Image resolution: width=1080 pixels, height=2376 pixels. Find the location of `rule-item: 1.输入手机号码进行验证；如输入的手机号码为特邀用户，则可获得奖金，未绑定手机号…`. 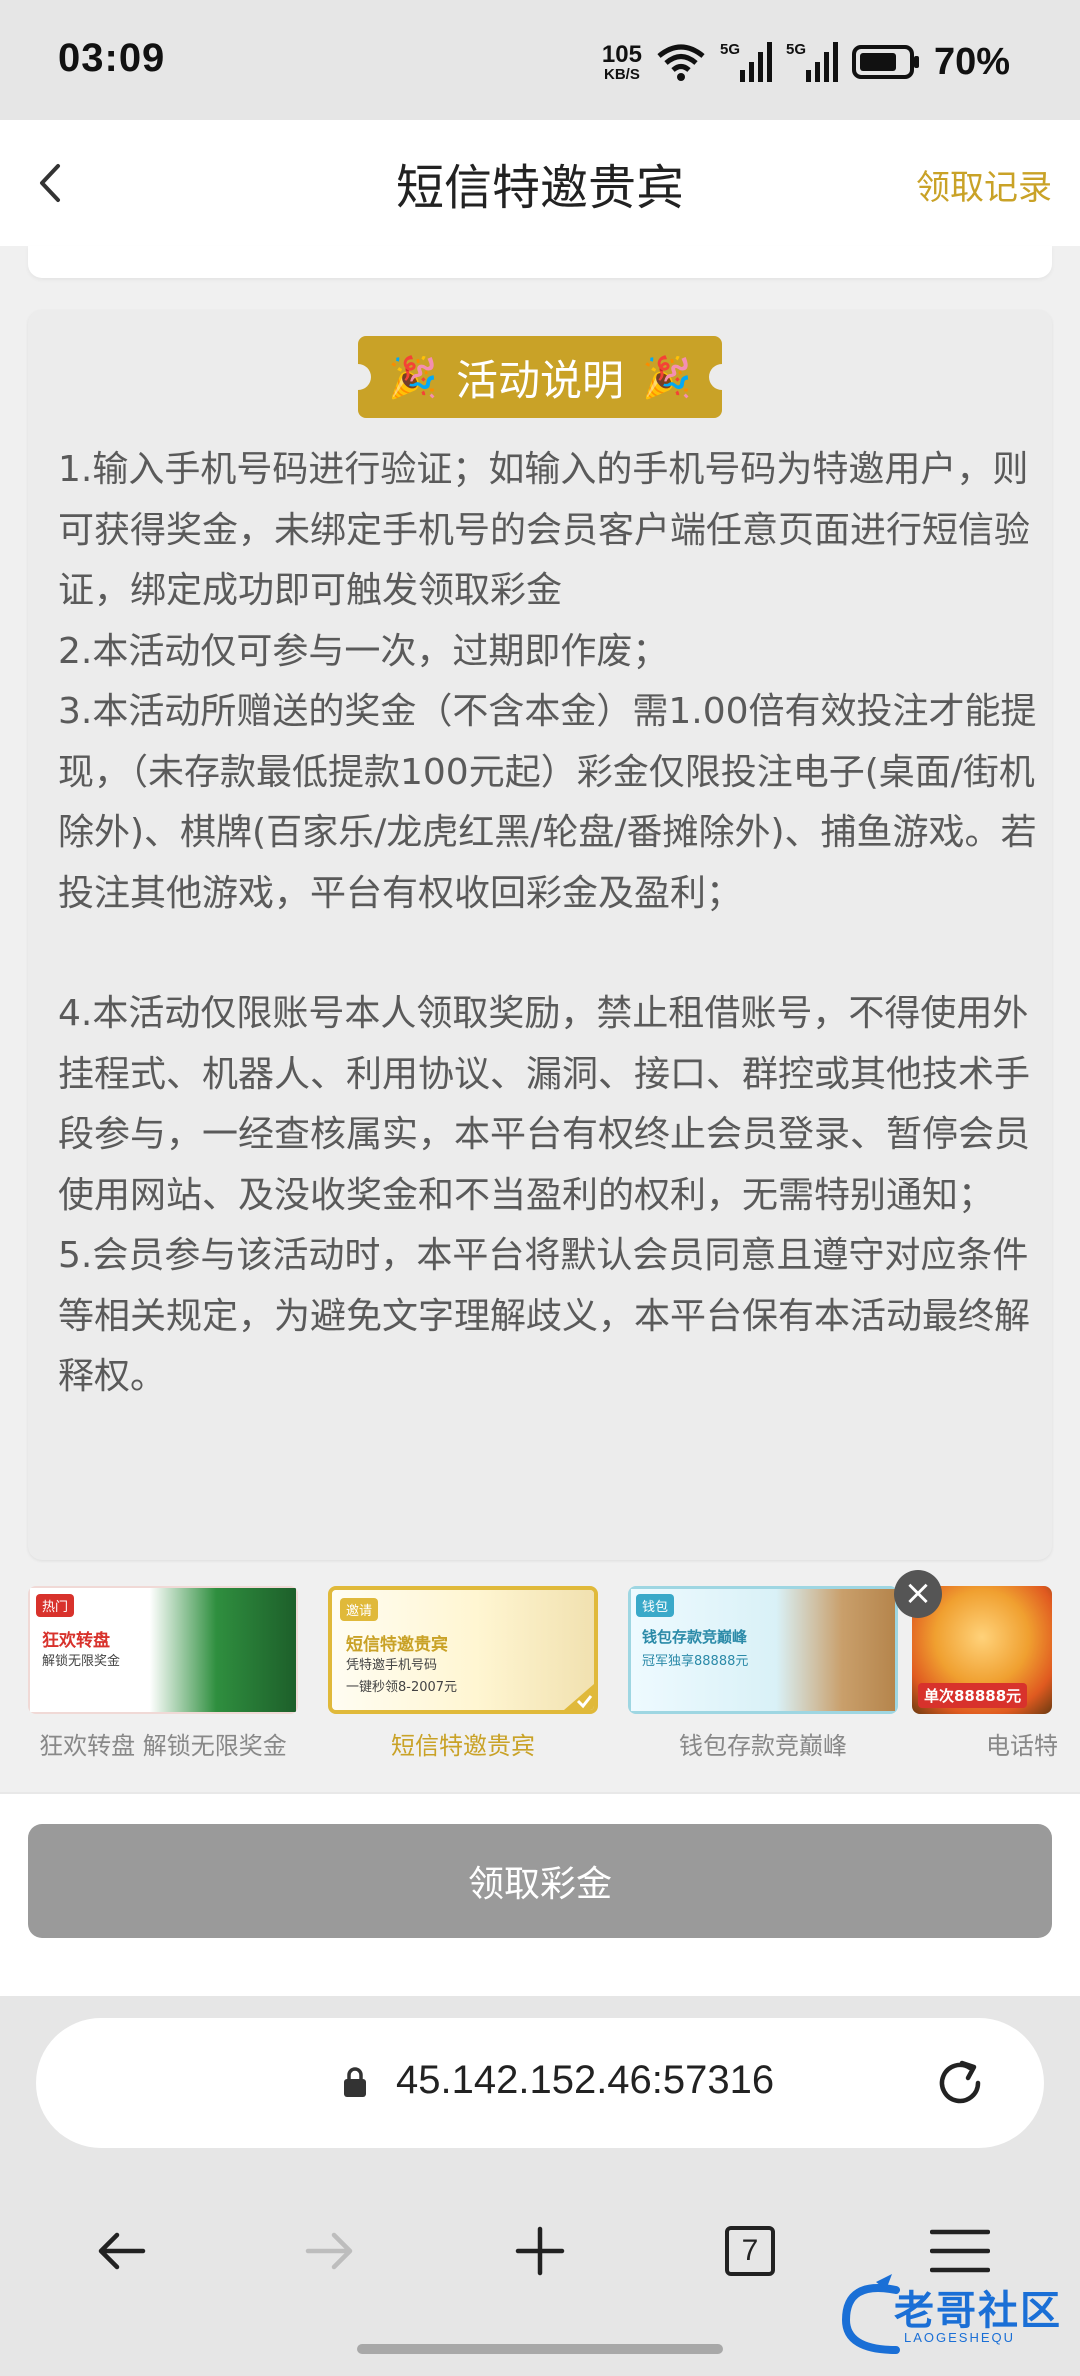

rule-item: 1.输入手机号码进行验证；如输入的手机号码为特邀用户，则可获得奖金，未绑定手机号… is located at coordinates (544, 530).